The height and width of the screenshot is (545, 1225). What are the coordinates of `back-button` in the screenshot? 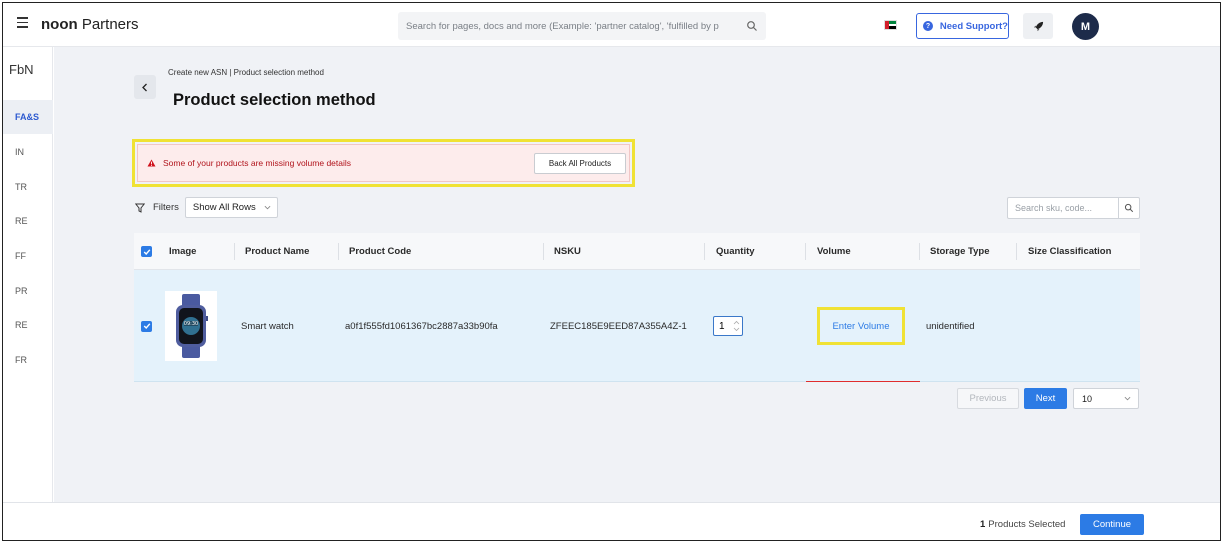 It's located at (145, 87).